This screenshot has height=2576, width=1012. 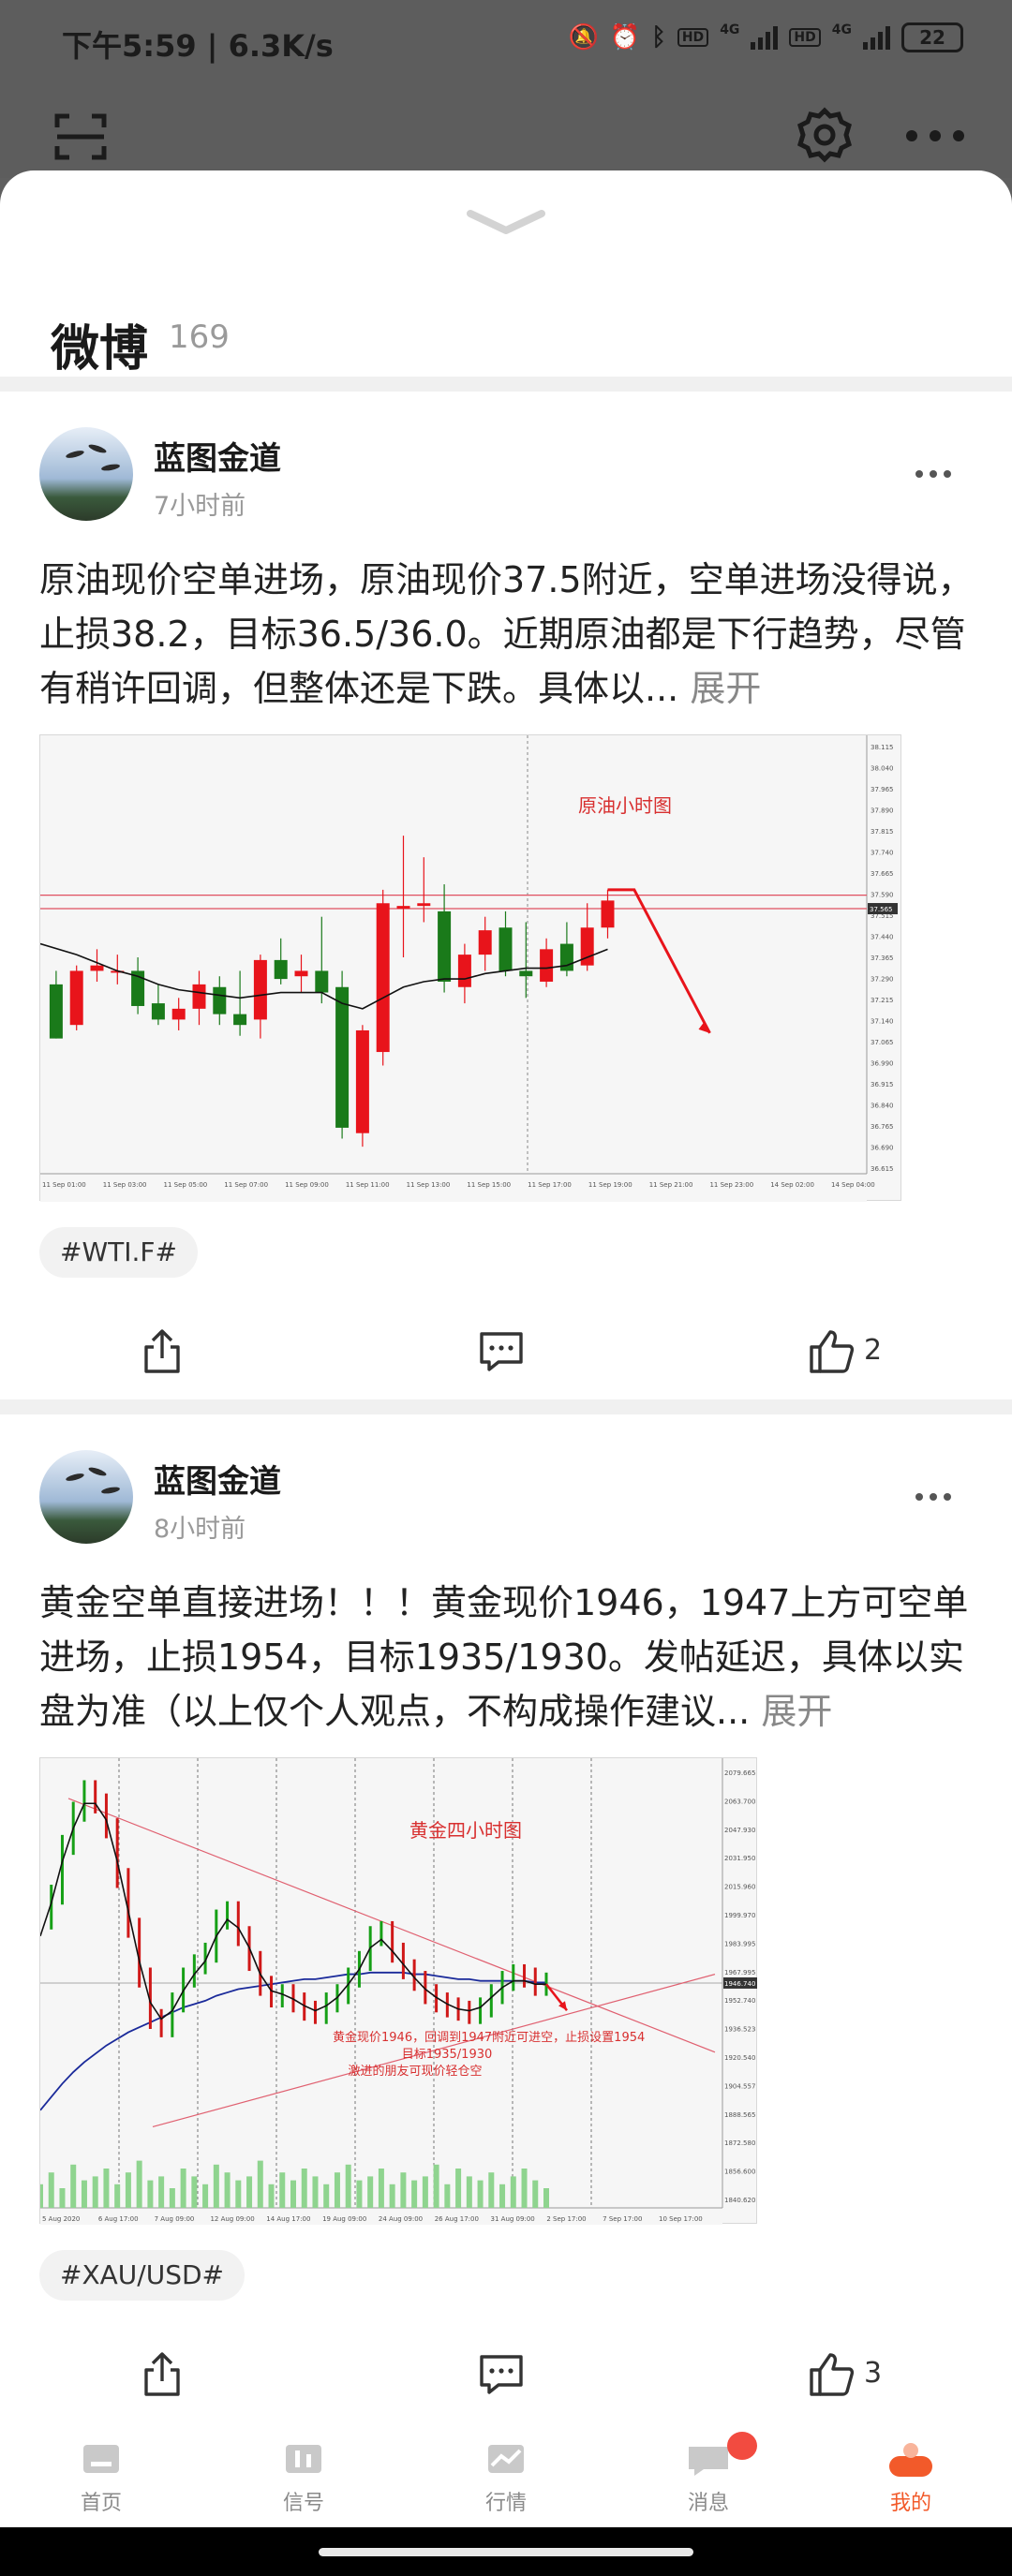 What do you see at coordinates (64, 1185) in the screenshot?
I see `x-tick-label: 11 Sep 01:00` at bounding box center [64, 1185].